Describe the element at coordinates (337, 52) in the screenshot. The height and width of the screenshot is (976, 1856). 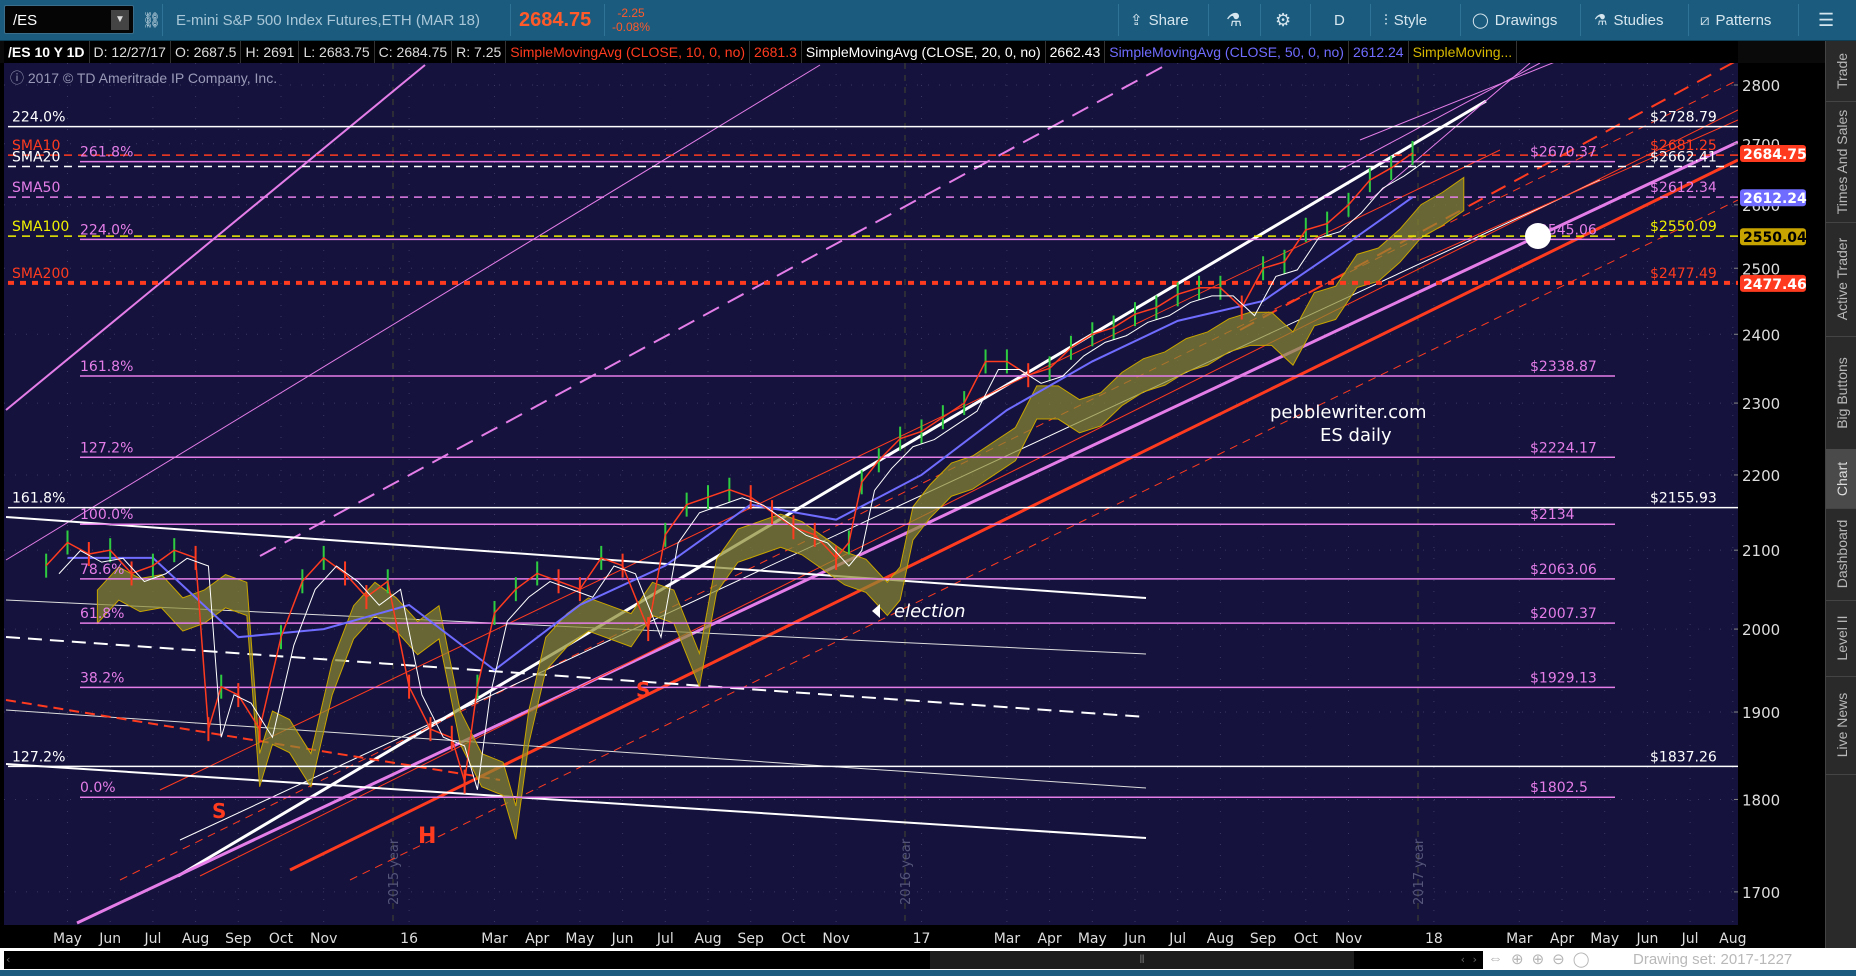
I see `legend-low: L: 2683.75` at that location.